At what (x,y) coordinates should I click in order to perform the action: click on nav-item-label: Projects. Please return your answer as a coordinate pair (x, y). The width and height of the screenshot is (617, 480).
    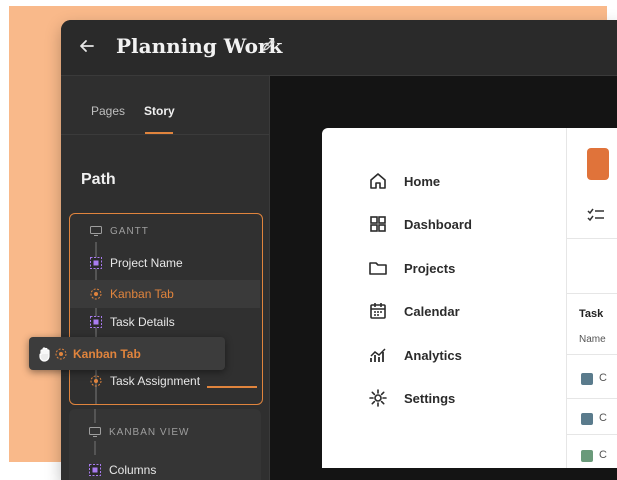
    Looking at the image, I should click on (430, 268).